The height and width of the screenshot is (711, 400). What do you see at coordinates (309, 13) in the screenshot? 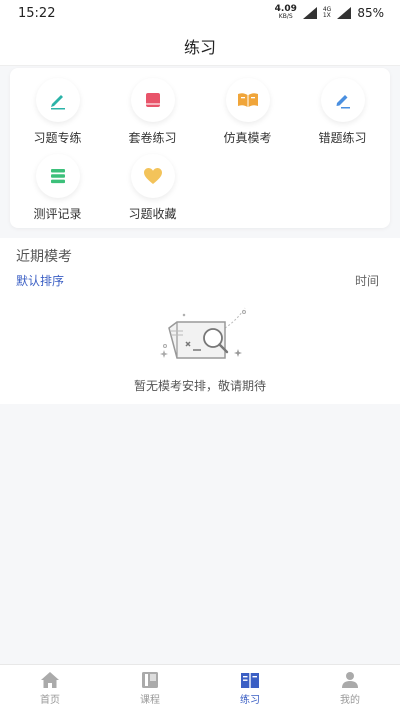
I see `wifi-signal-icon` at bounding box center [309, 13].